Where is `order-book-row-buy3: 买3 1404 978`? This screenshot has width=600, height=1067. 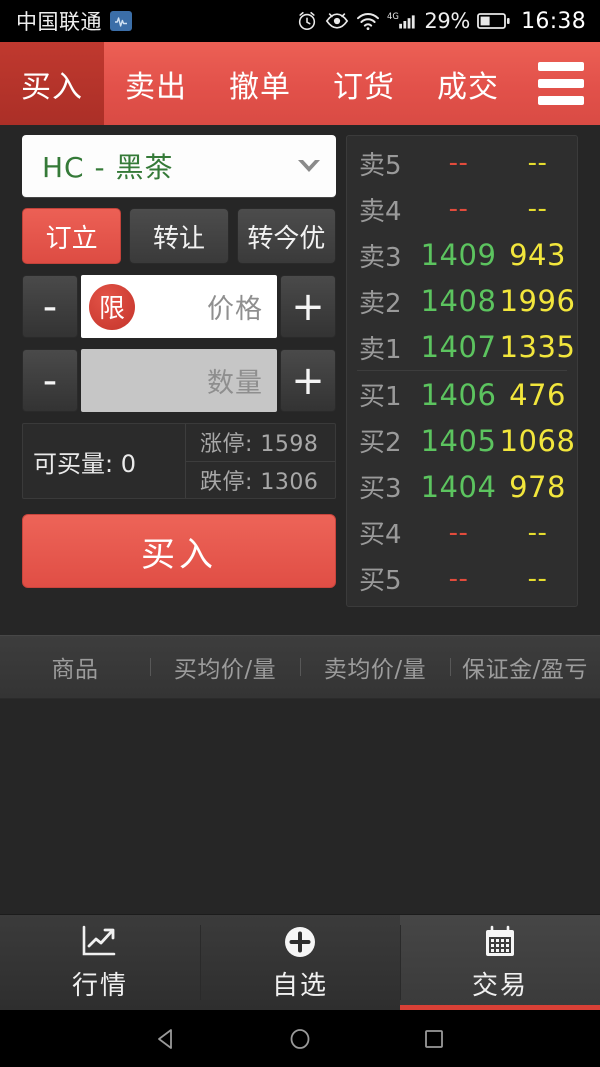
order-book-row-buy3: 买3 1404 978 is located at coordinates (462, 487).